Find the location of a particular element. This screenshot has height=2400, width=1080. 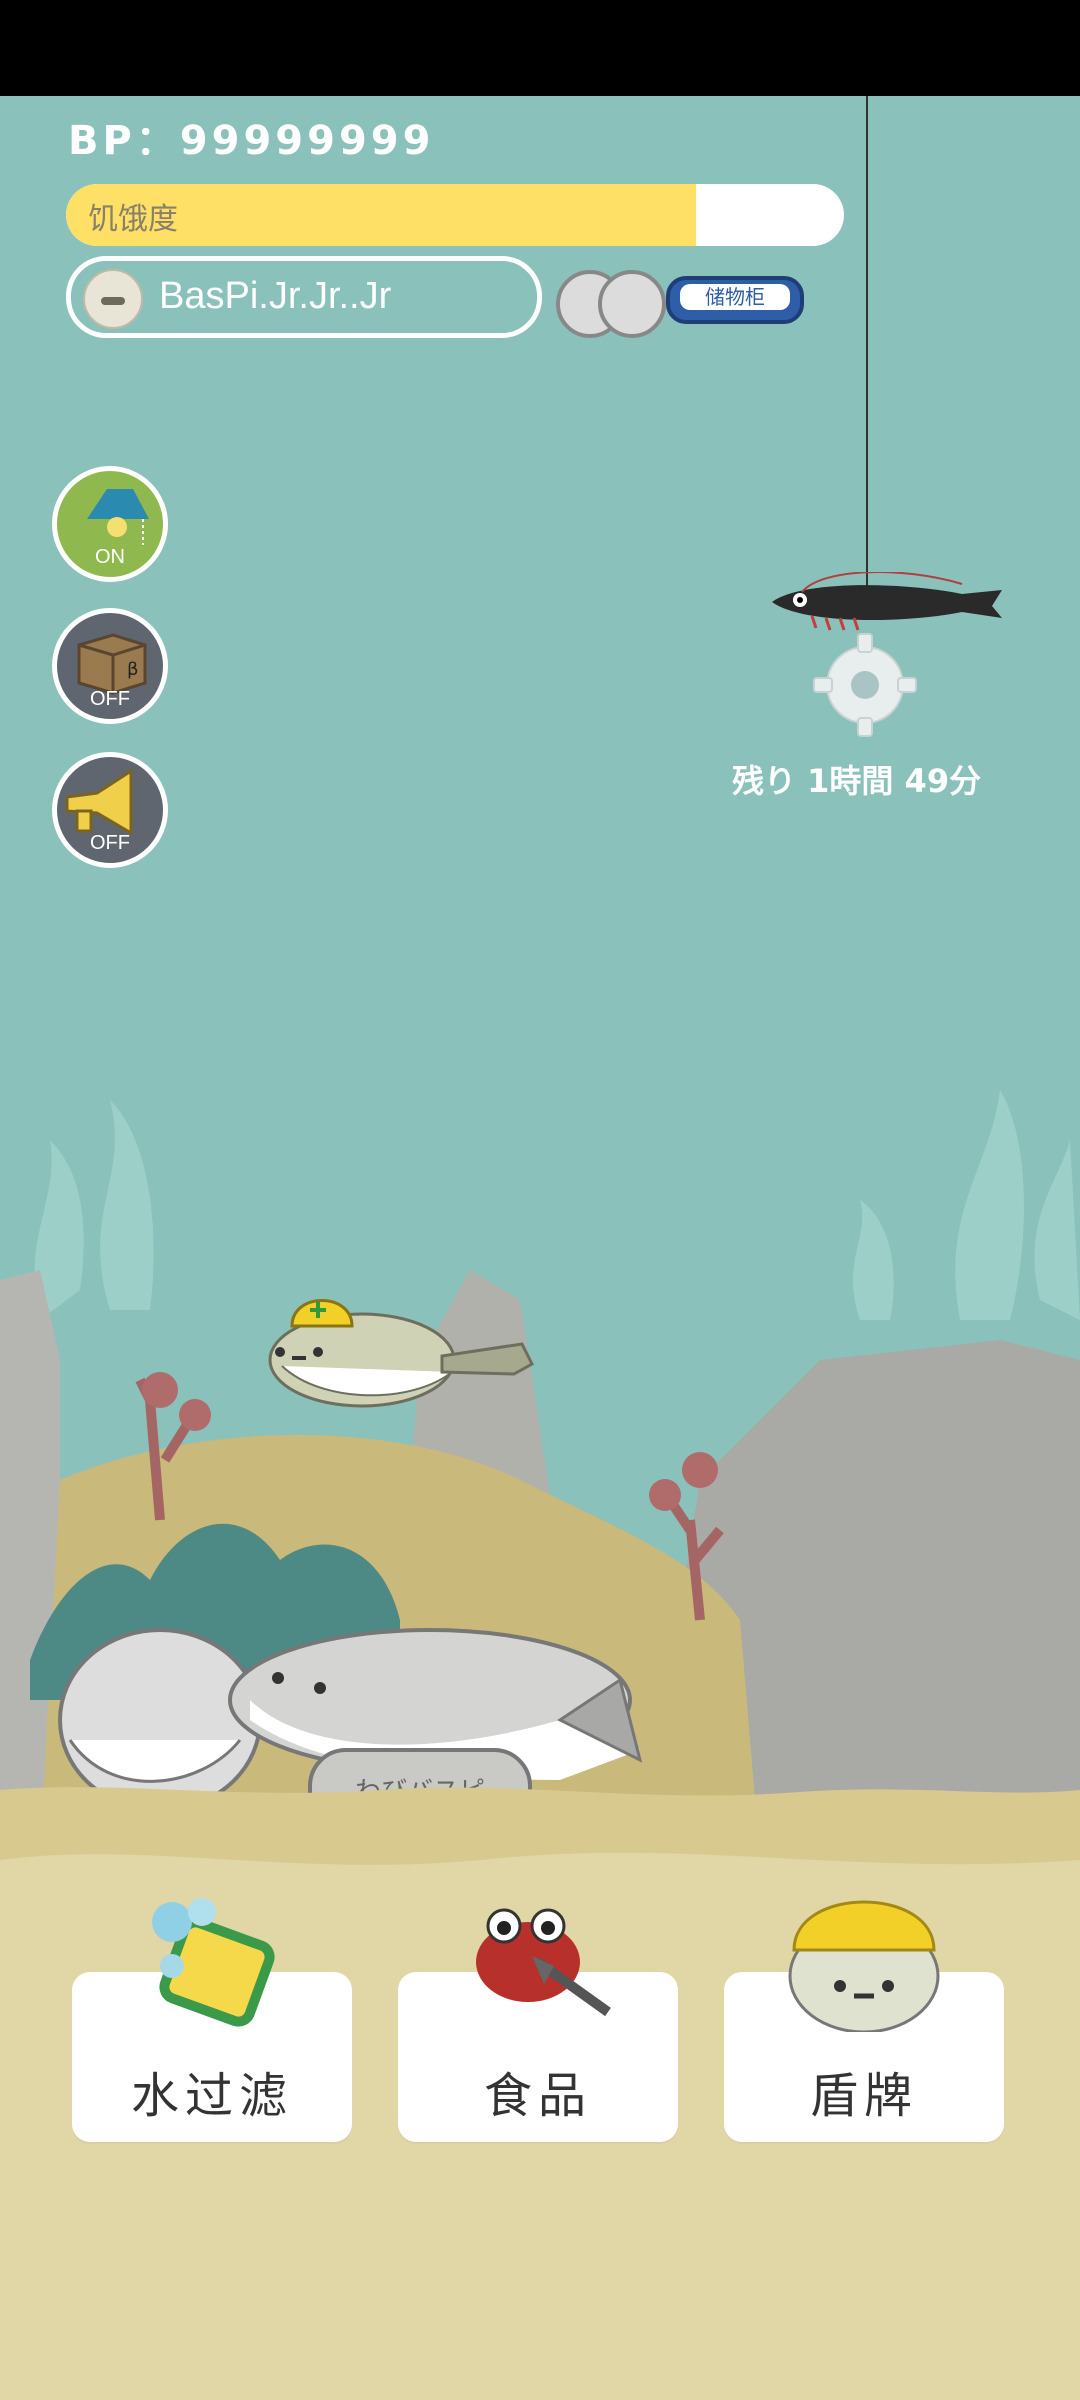

sand-edge is located at coordinates (540, 1843).